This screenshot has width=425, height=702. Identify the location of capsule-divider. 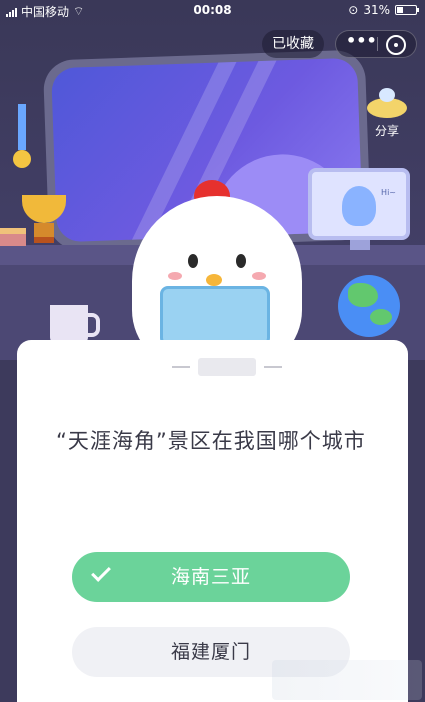
(377, 44).